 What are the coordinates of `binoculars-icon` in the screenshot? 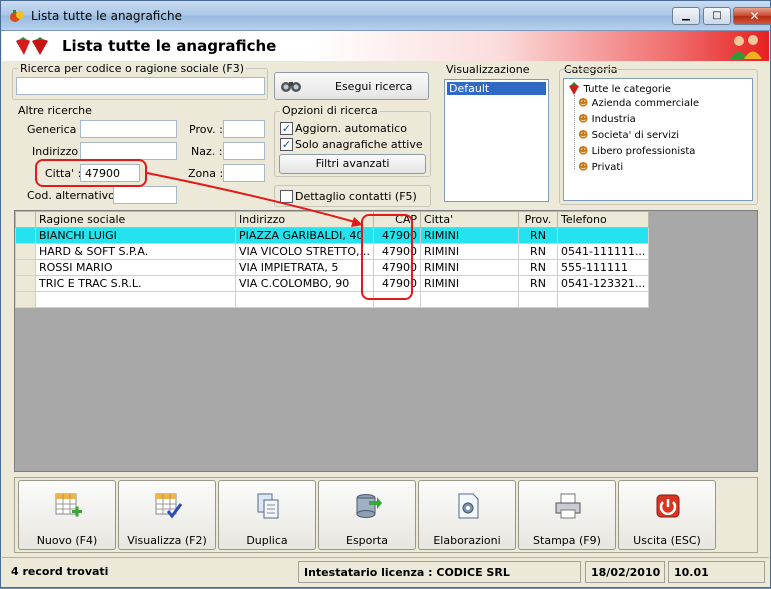 It's located at (291, 87).